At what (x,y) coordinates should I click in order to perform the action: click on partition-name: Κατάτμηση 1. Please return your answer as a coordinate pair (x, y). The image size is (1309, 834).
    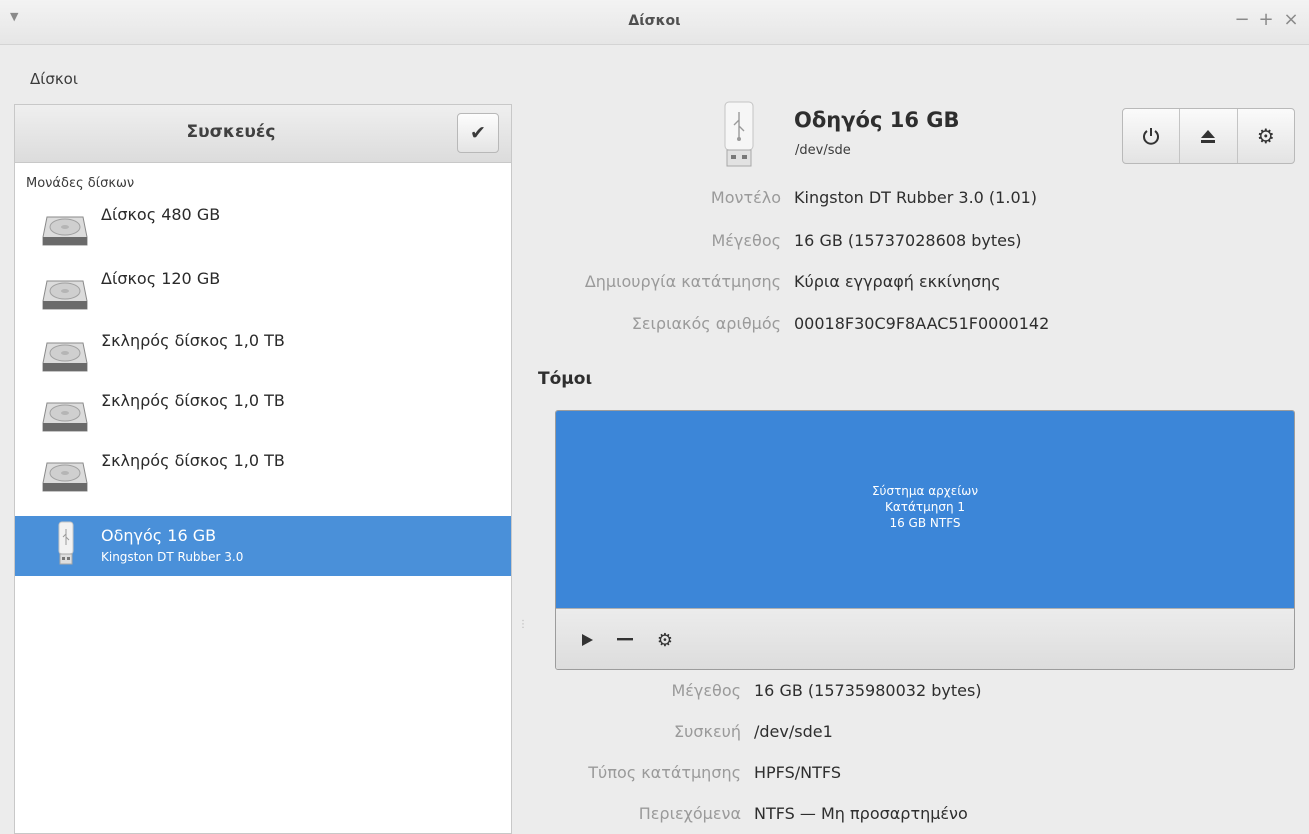
    Looking at the image, I should click on (925, 507).